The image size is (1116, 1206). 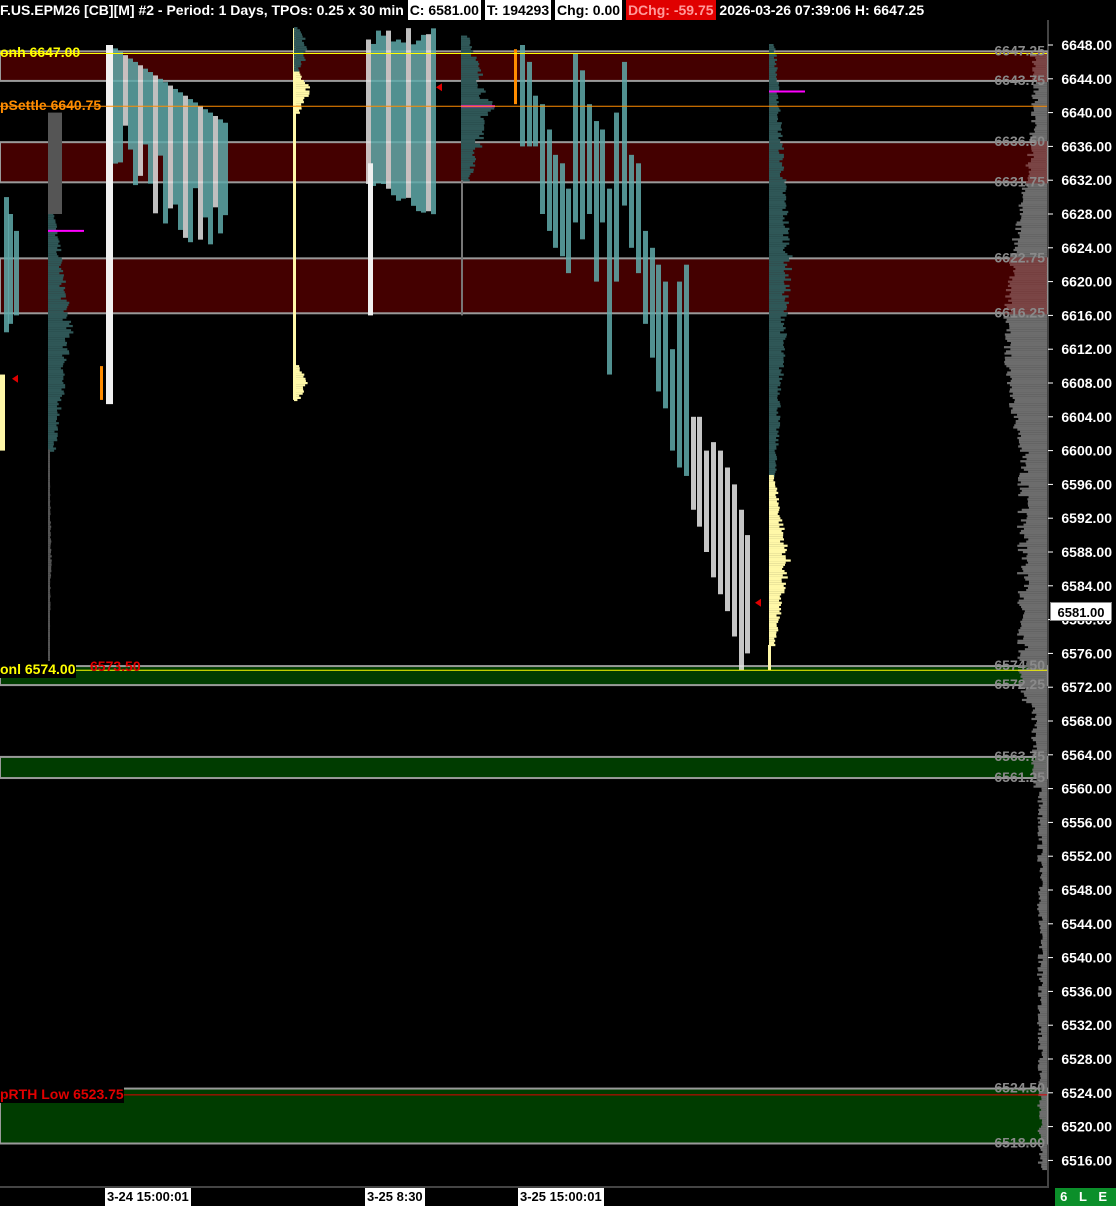 What do you see at coordinates (40, 52) in the screenshot?
I see `level-label-onh: onh 6647.00` at bounding box center [40, 52].